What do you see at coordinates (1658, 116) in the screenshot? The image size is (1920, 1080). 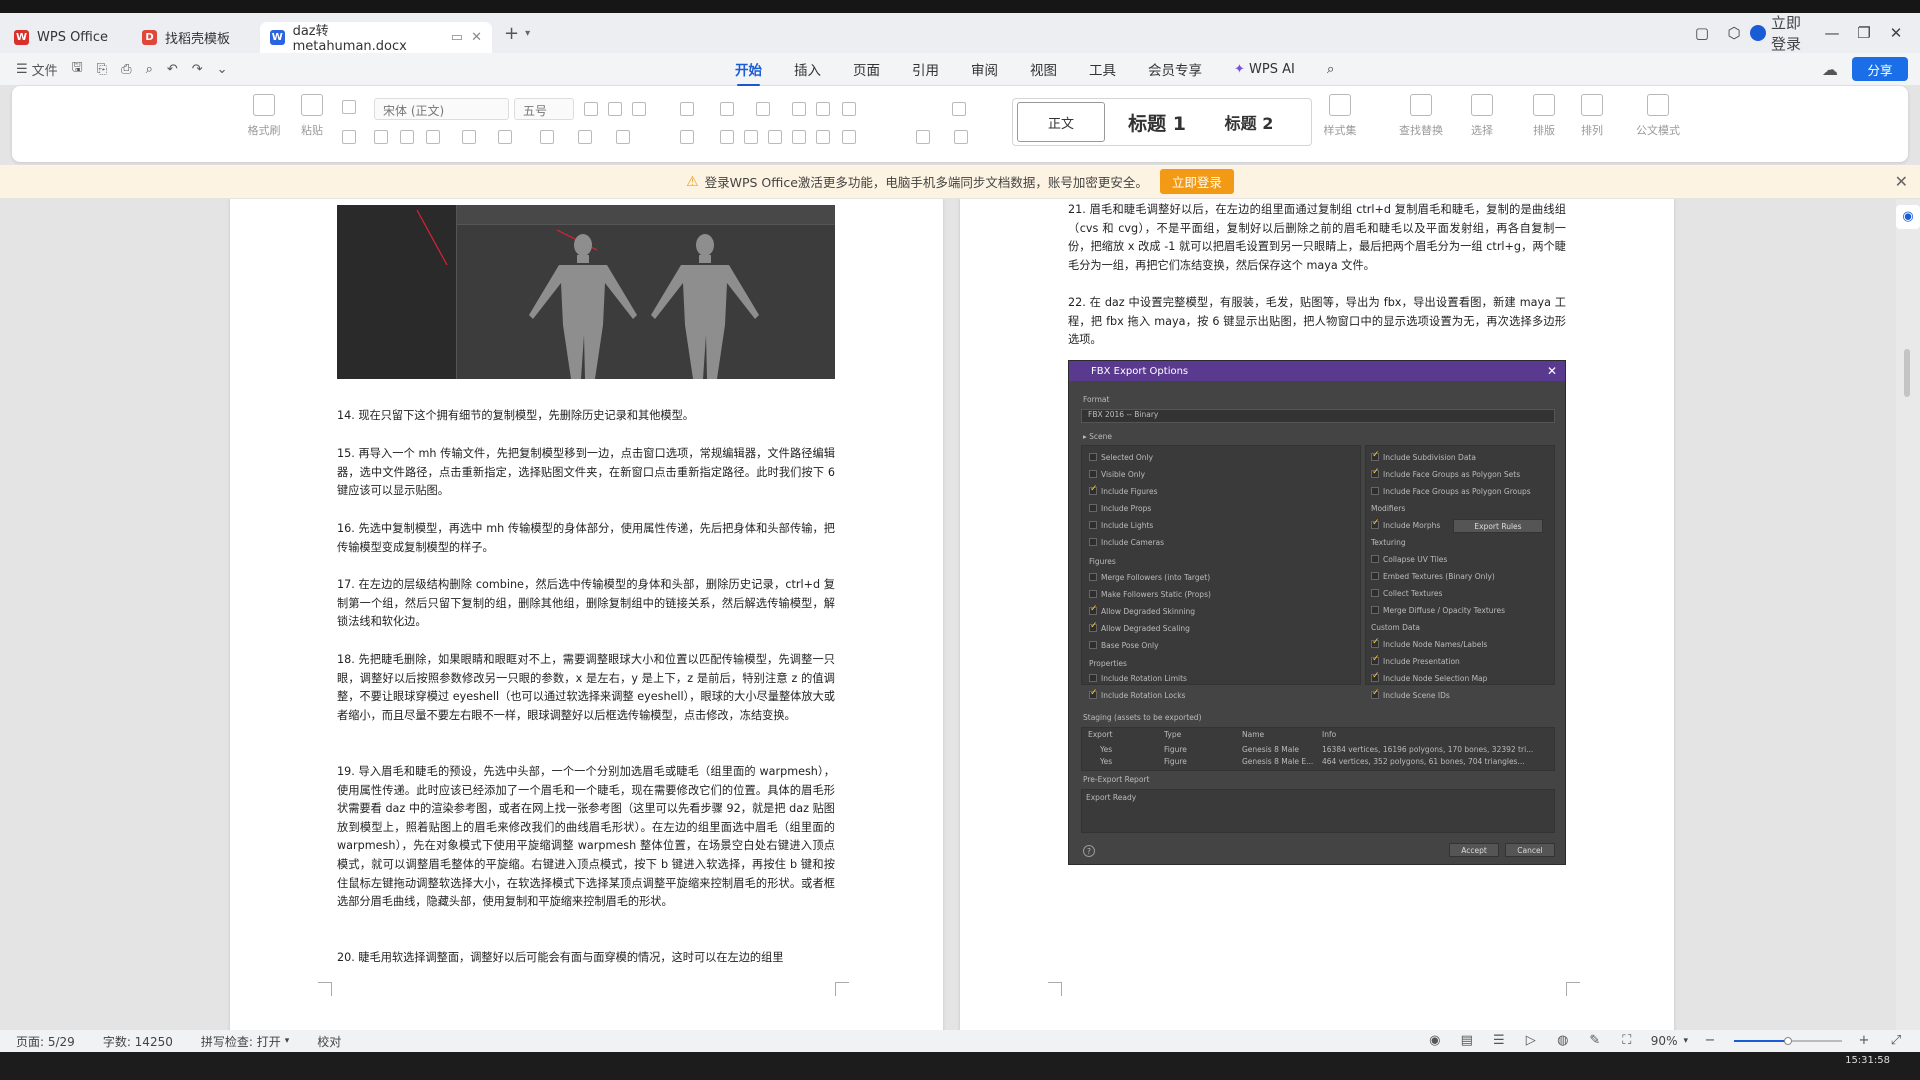 I see `official-style-button: 公文模式` at bounding box center [1658, 116].